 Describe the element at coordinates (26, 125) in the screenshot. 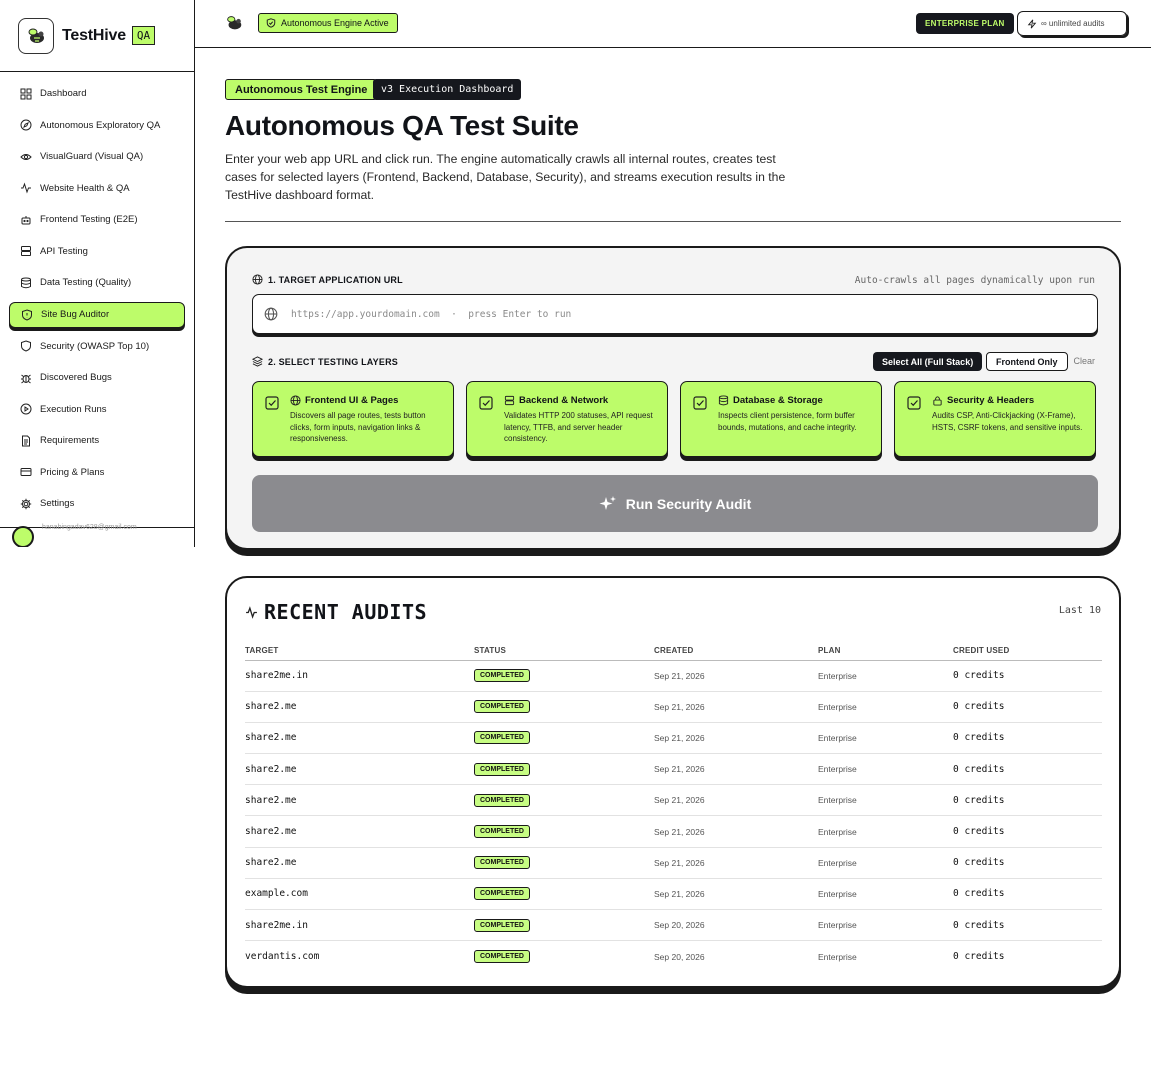

I see `compass-icon` at that location.